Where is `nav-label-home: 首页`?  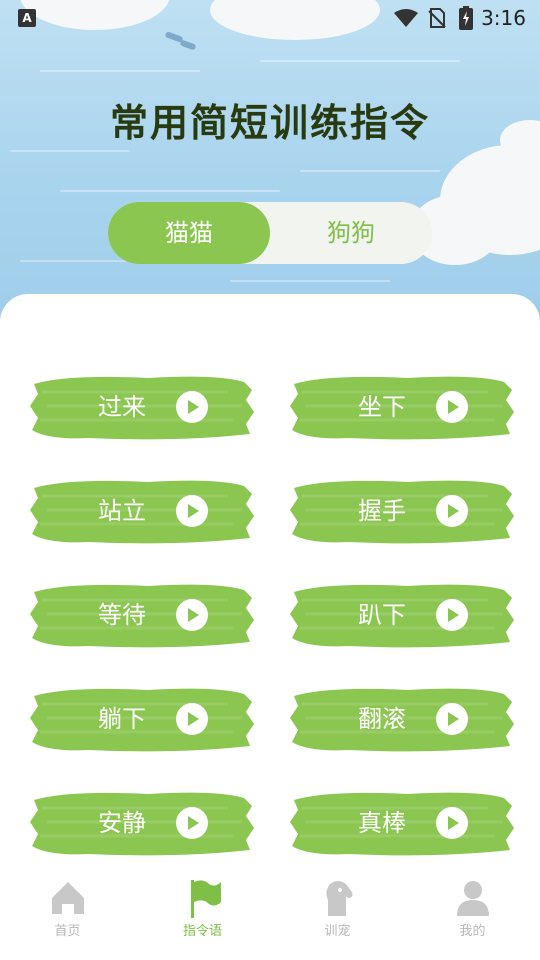 nav-label-home: 首页 is located at coordinates (67, 931).